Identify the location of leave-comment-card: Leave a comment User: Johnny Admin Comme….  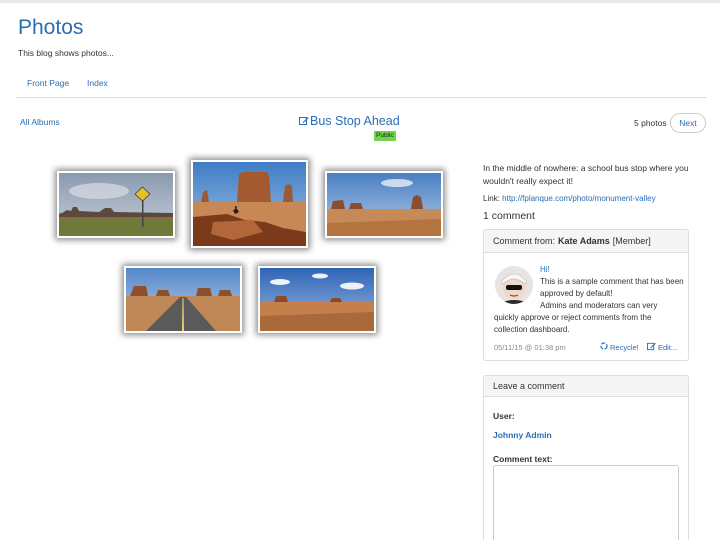
(586, 457).